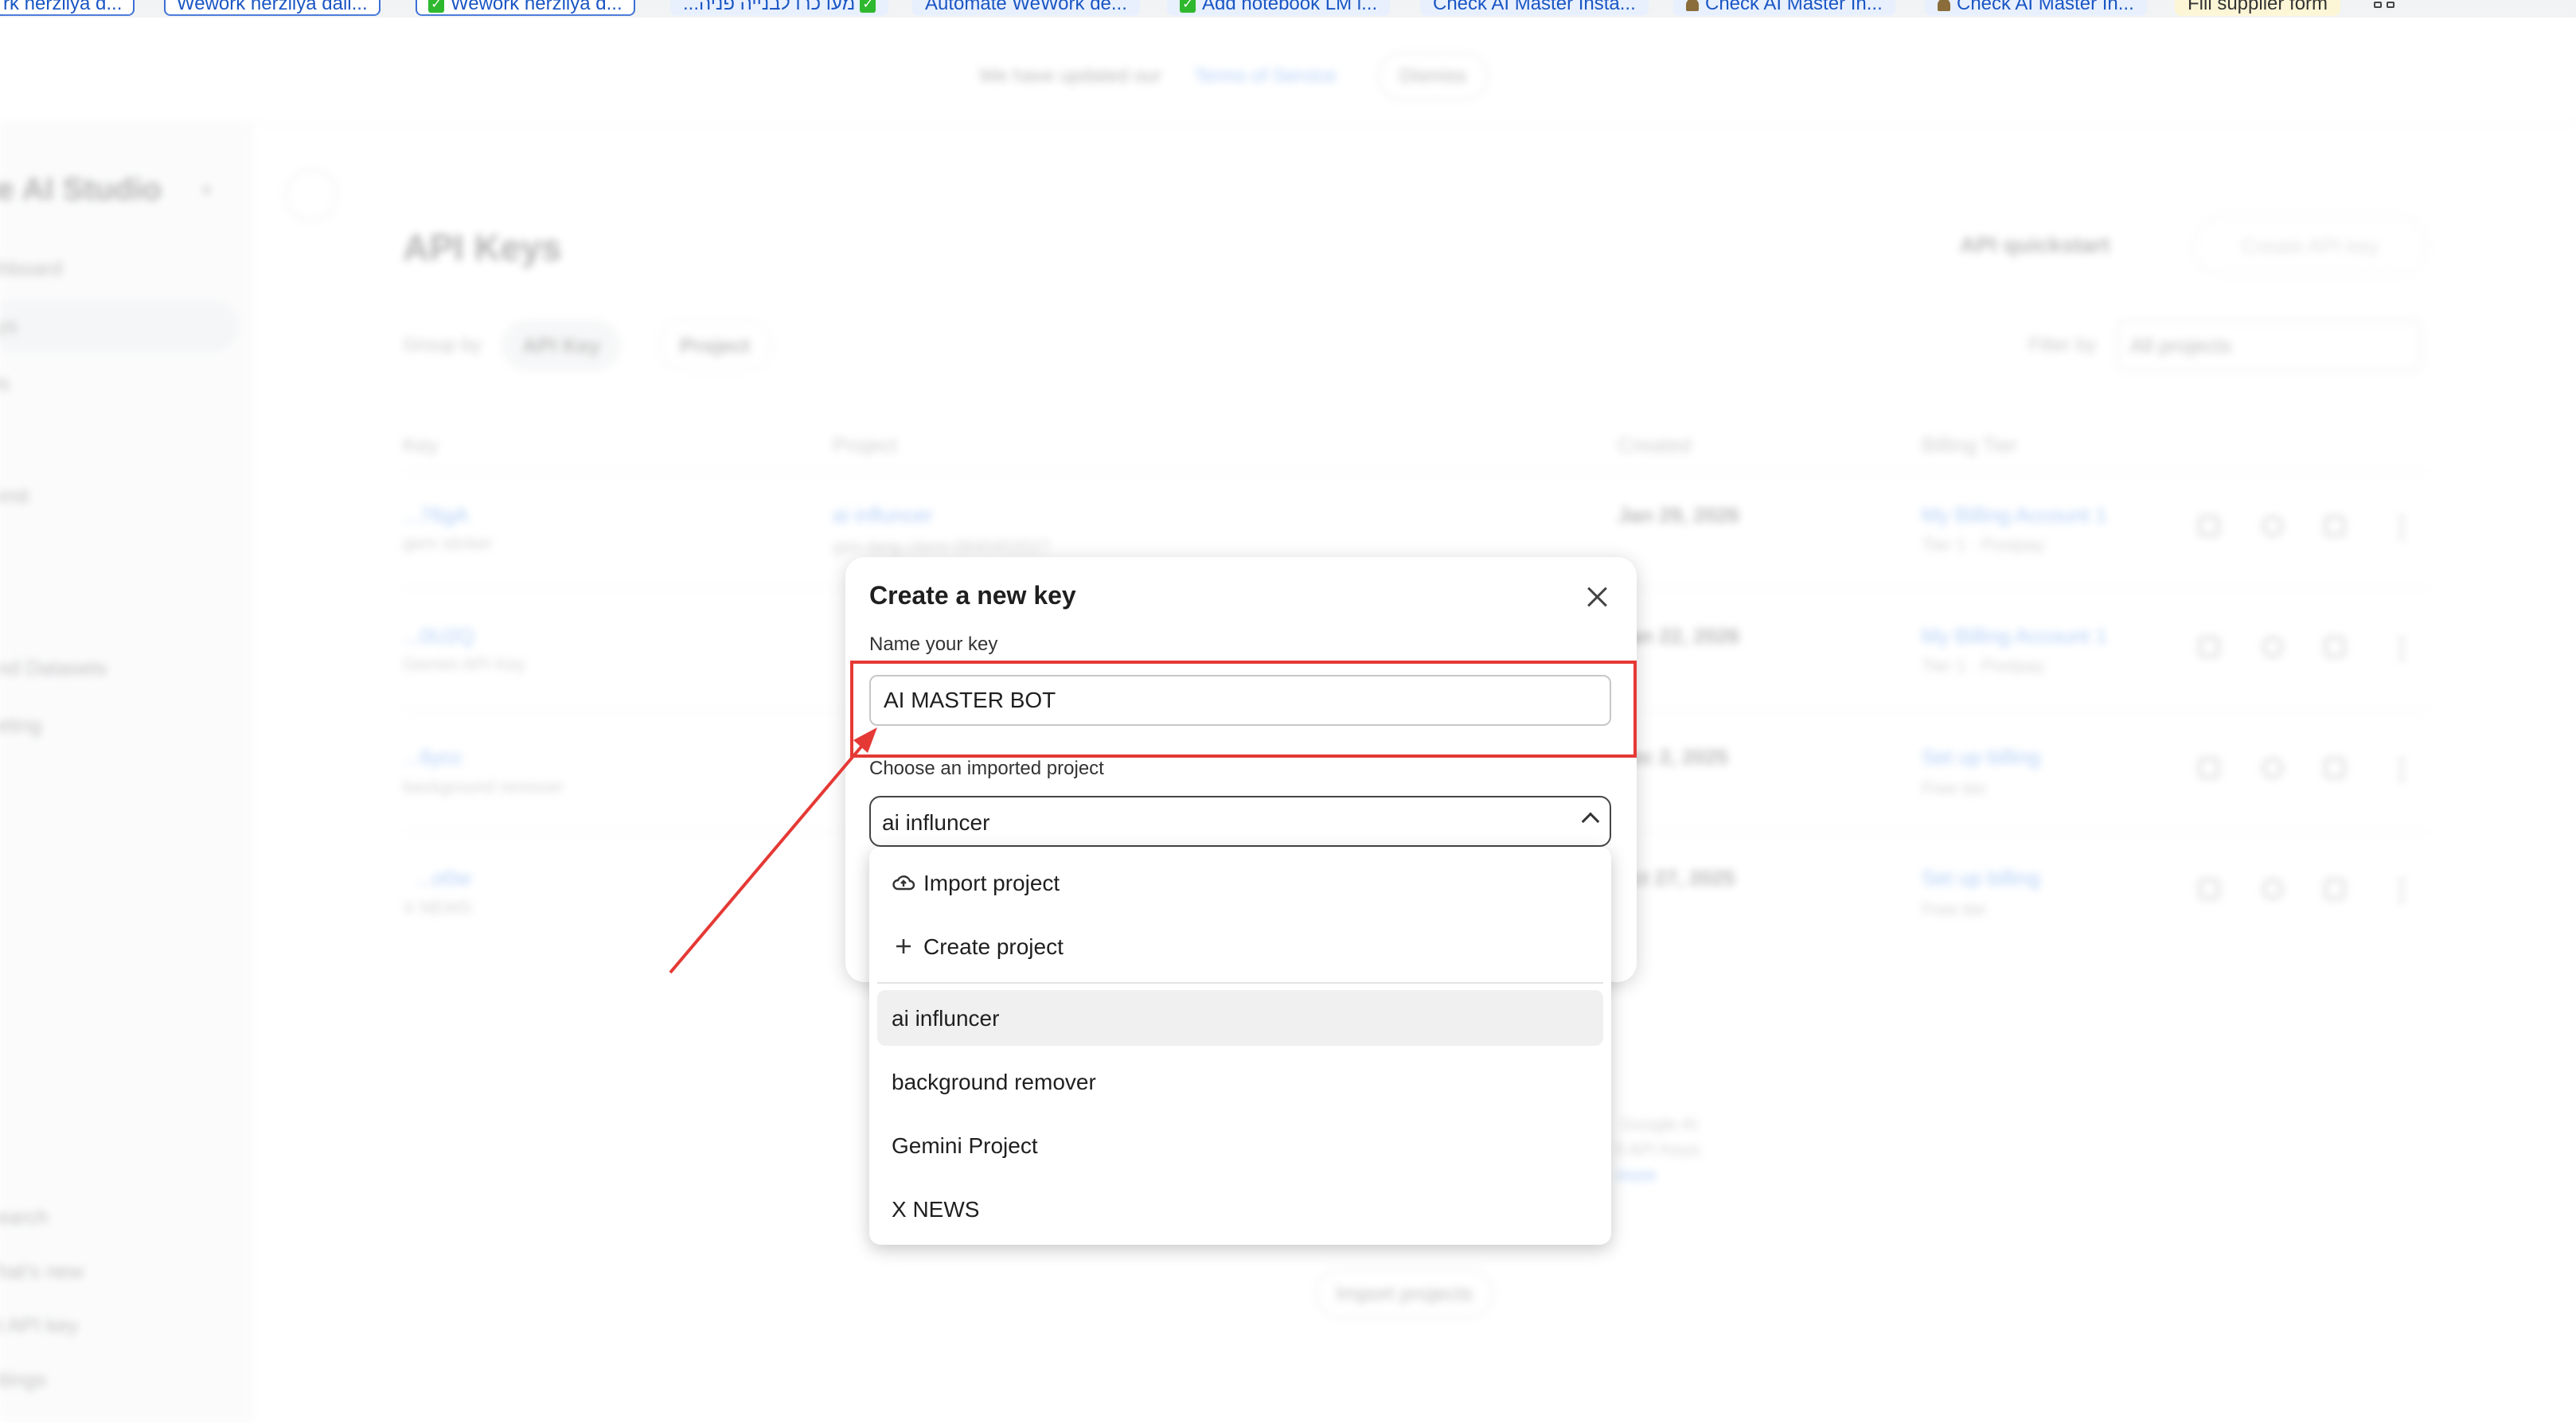 The image size is (2576, 1423). What do you see at coordinates (715, 345) in the screenshot?
I see `group-by-project-chip: Project` at bounding box center [715, 345].